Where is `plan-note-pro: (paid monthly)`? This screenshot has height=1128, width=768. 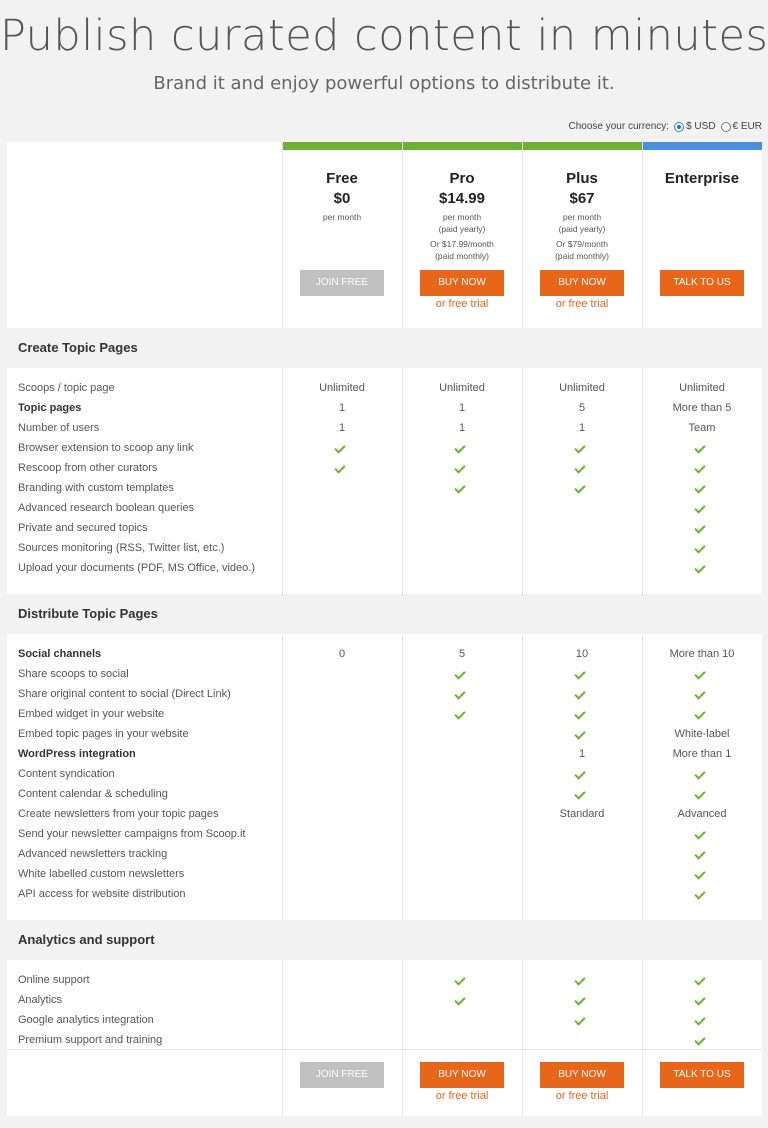 plan-note-pro: (paid monthly) is located at coordinates (462, 256).